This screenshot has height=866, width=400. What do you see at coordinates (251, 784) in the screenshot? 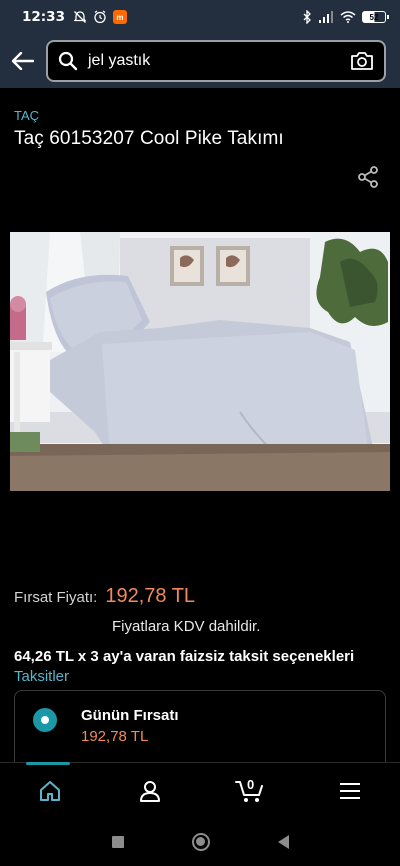
I see `cart-count: 0` at bounding box center [251, 784].